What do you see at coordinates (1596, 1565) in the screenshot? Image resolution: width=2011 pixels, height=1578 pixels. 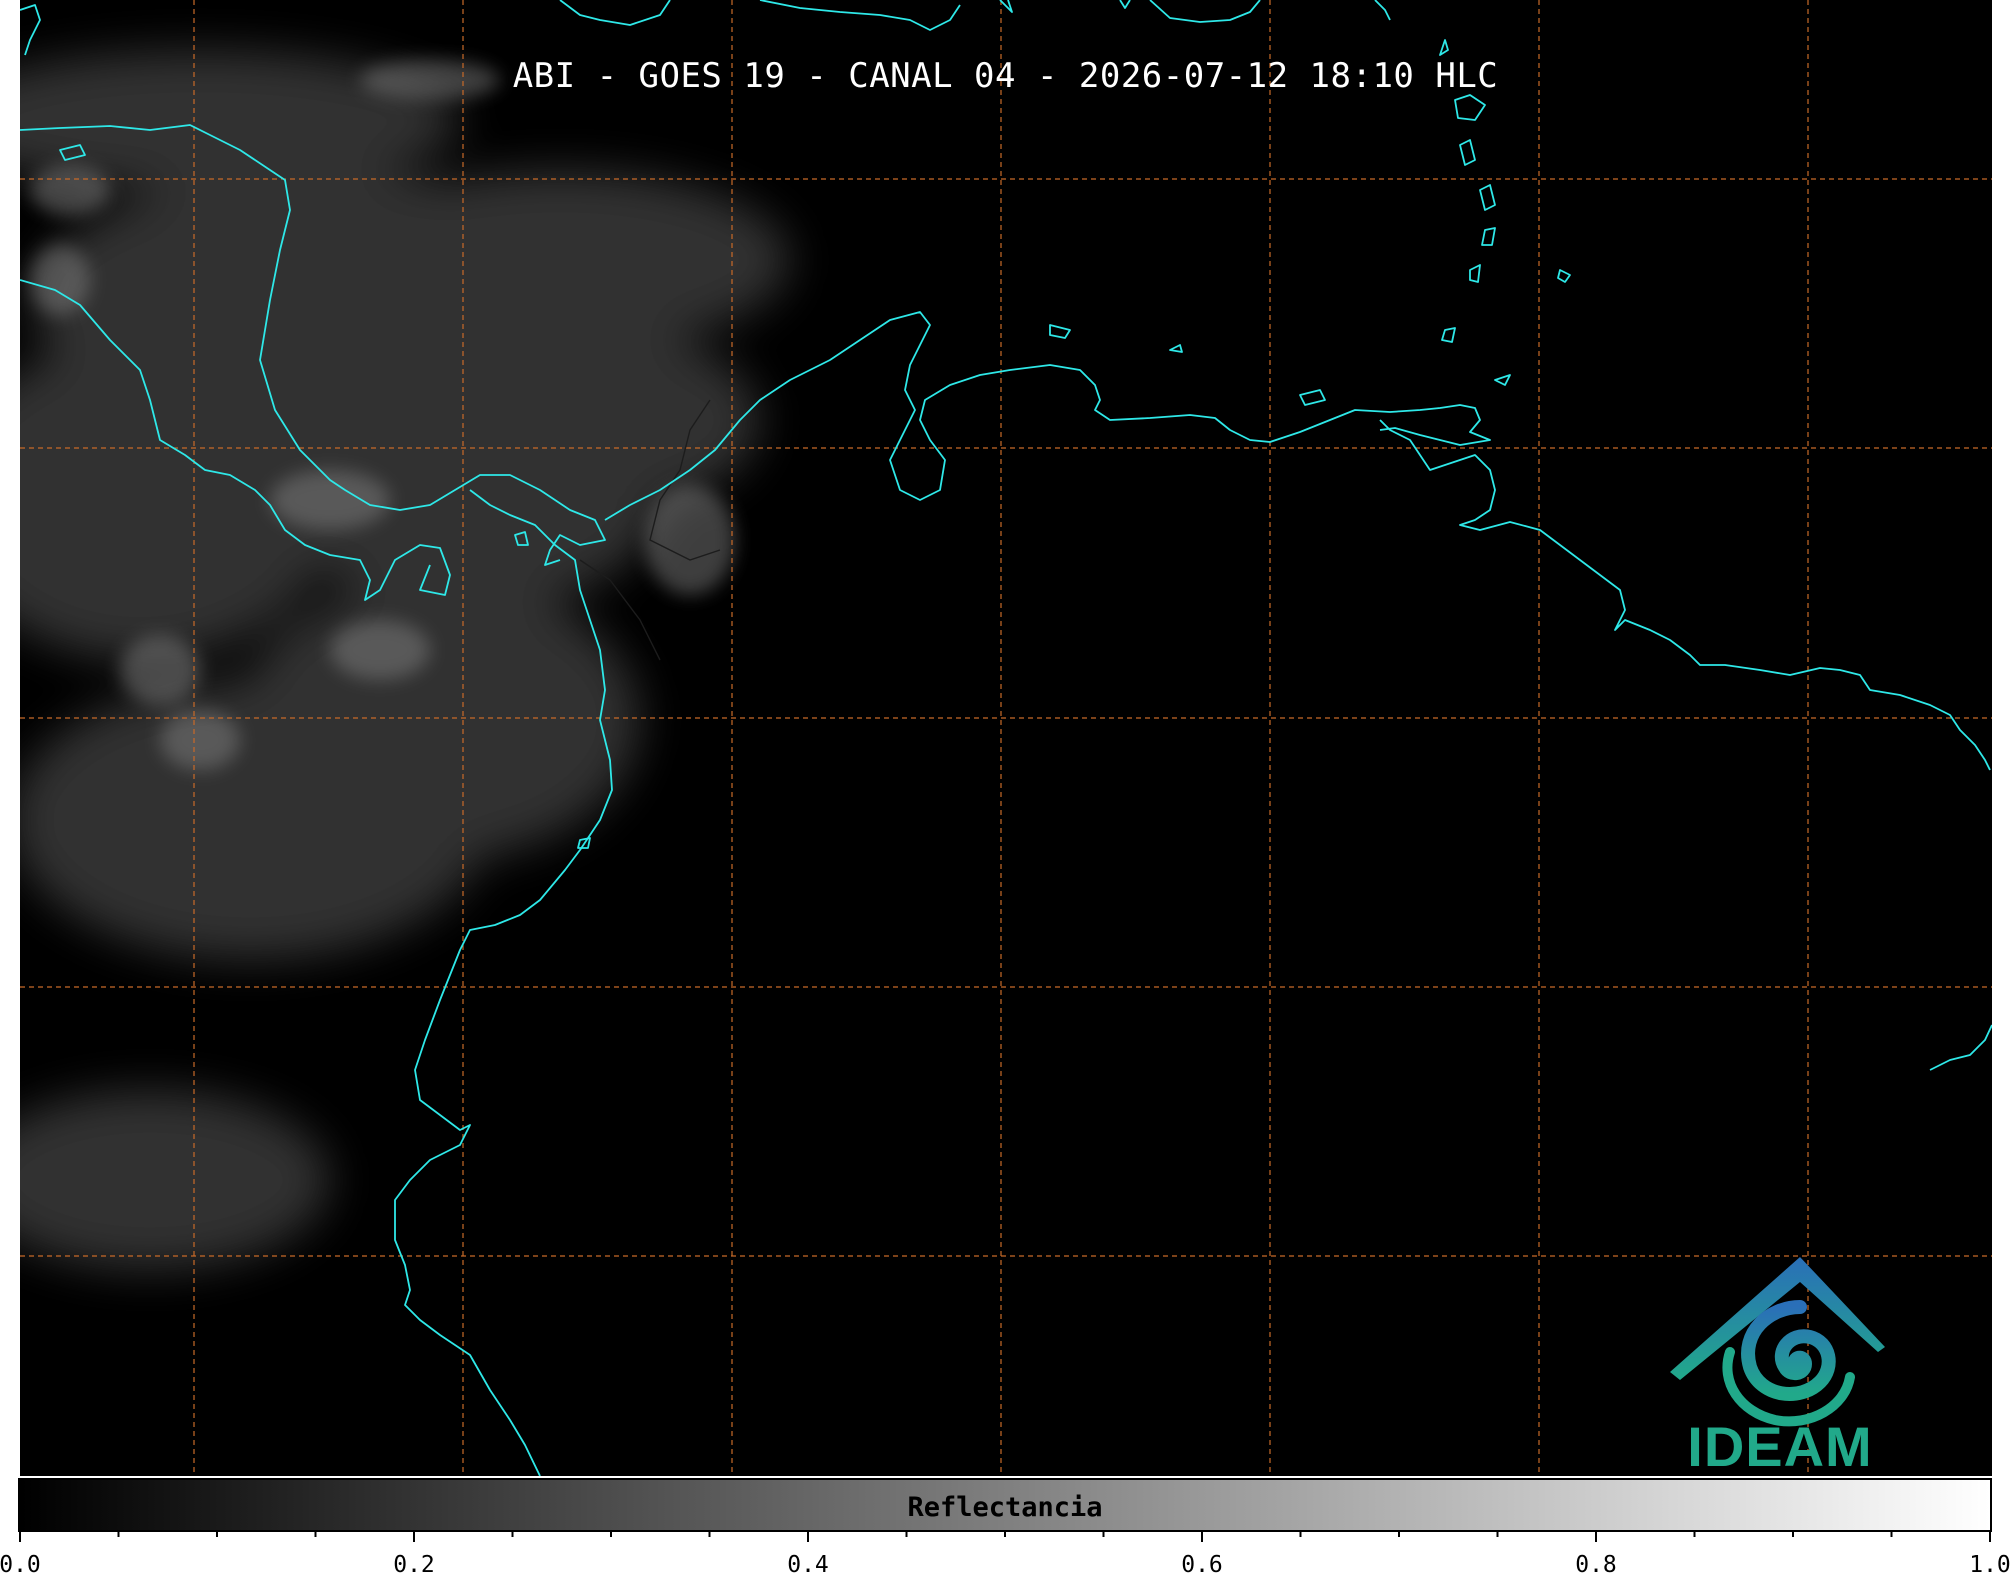 I see `colorbar-tick-label: 0.8` at bounding box center [1596, 1565].